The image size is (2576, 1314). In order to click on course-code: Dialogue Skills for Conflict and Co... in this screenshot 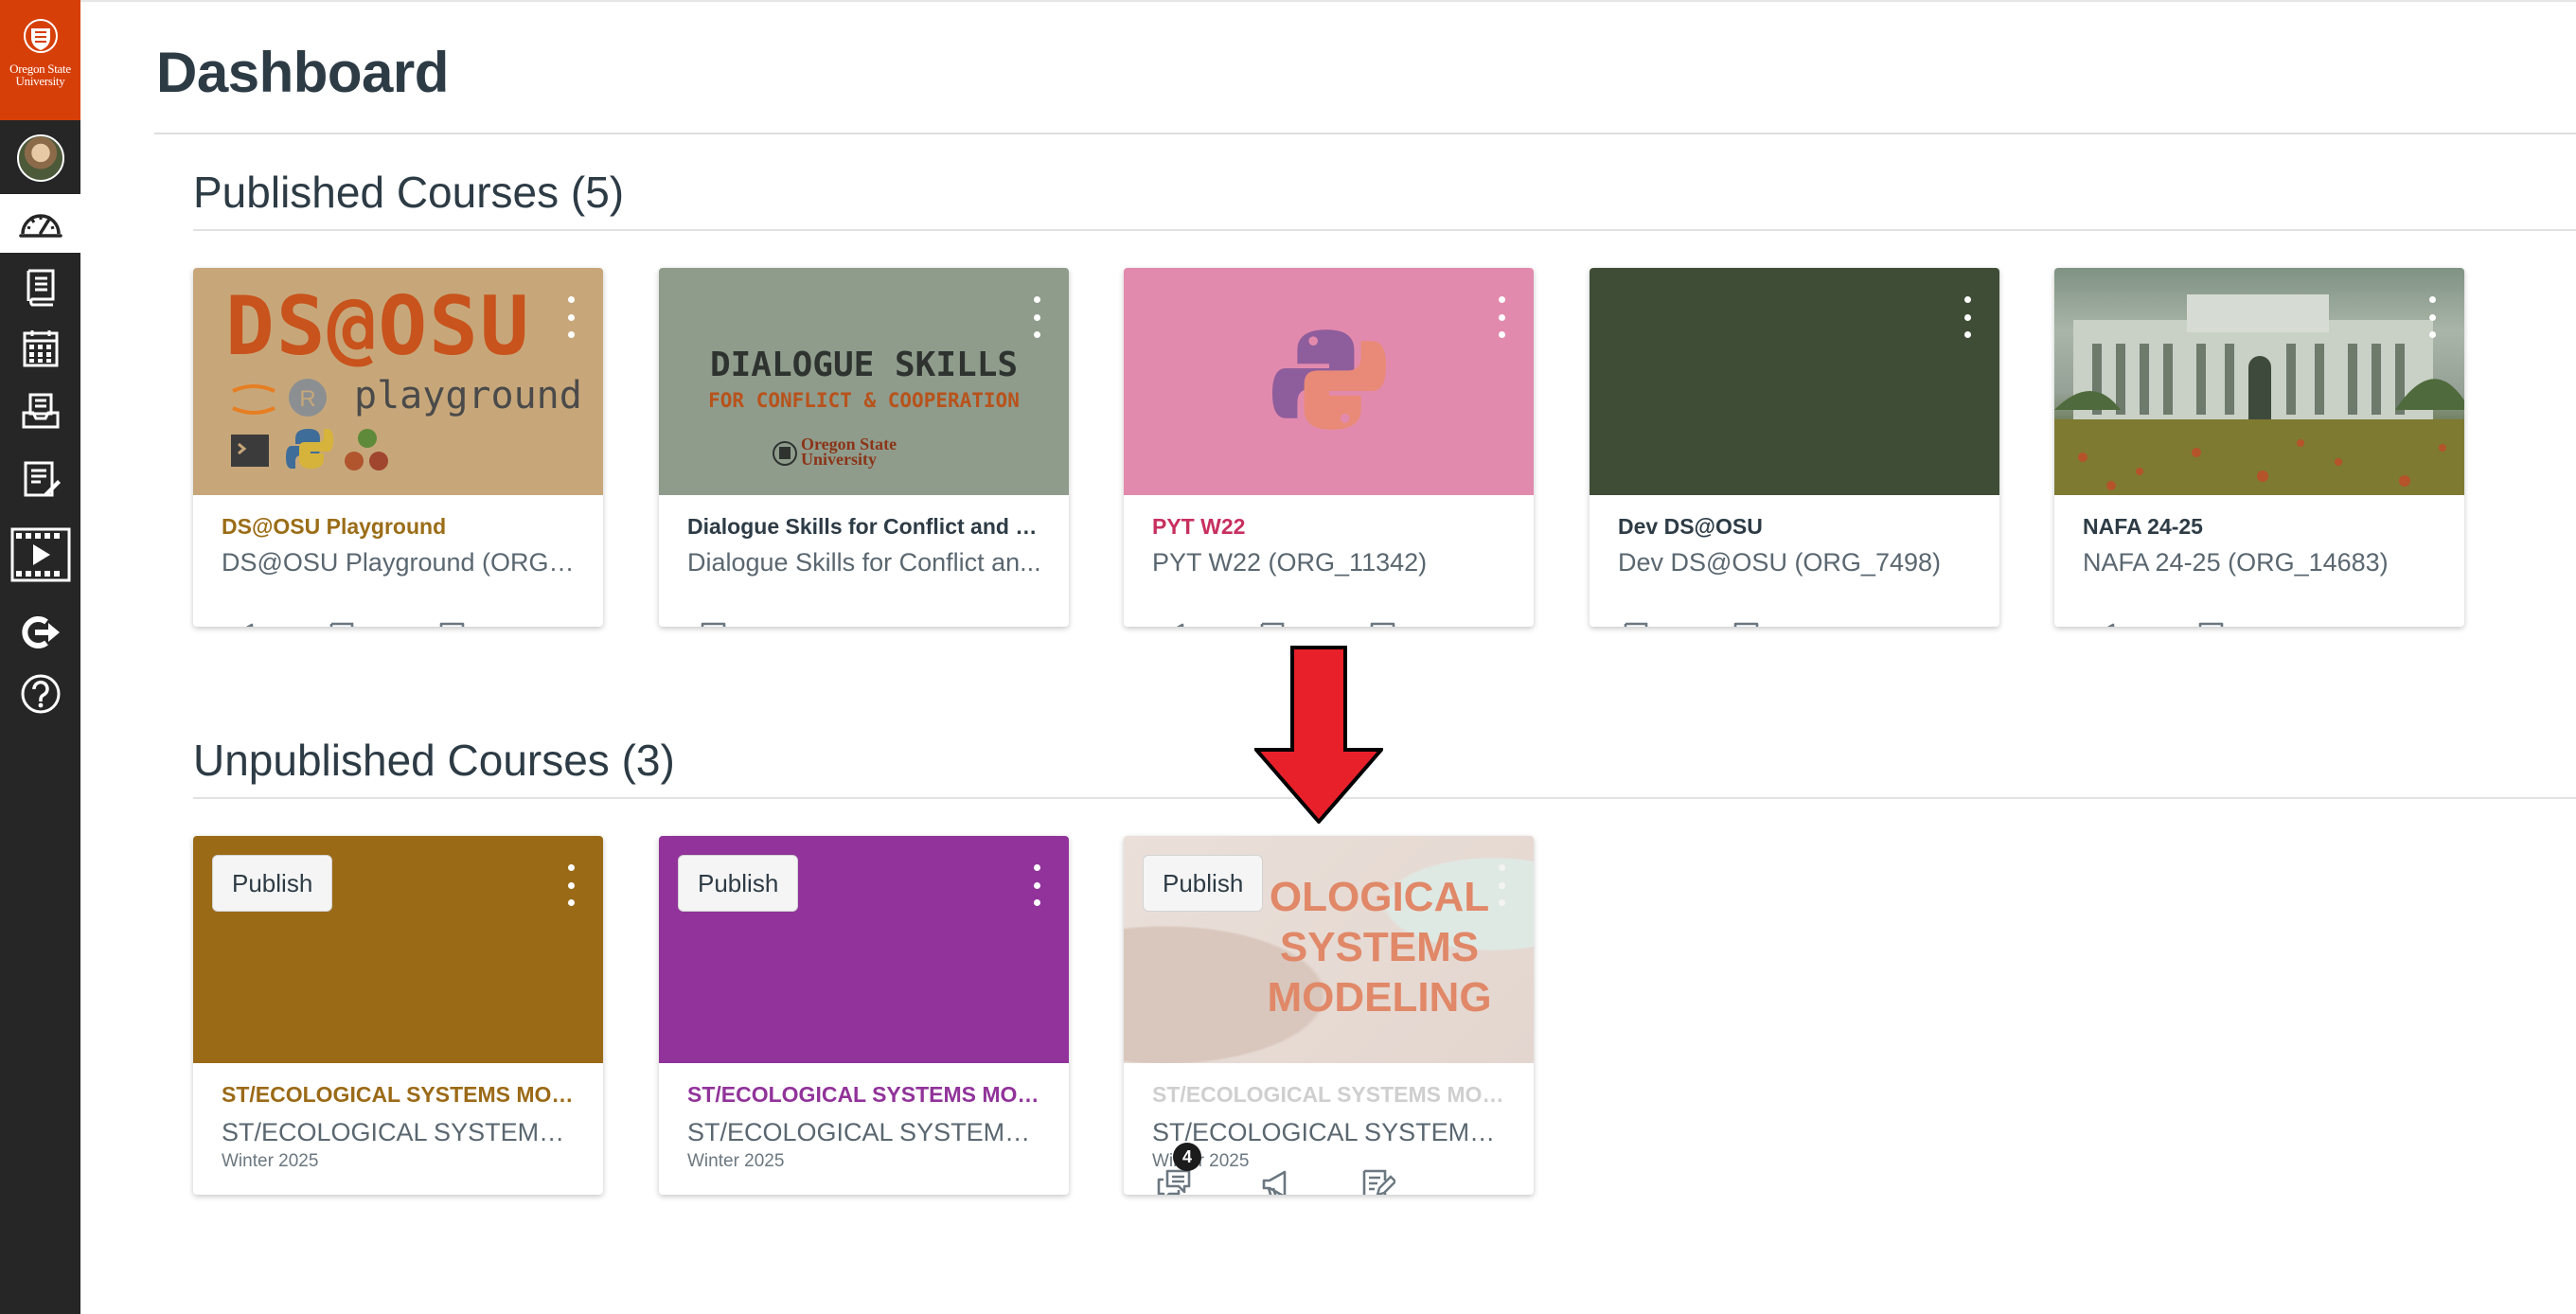, I will do `click(867, 527)`.